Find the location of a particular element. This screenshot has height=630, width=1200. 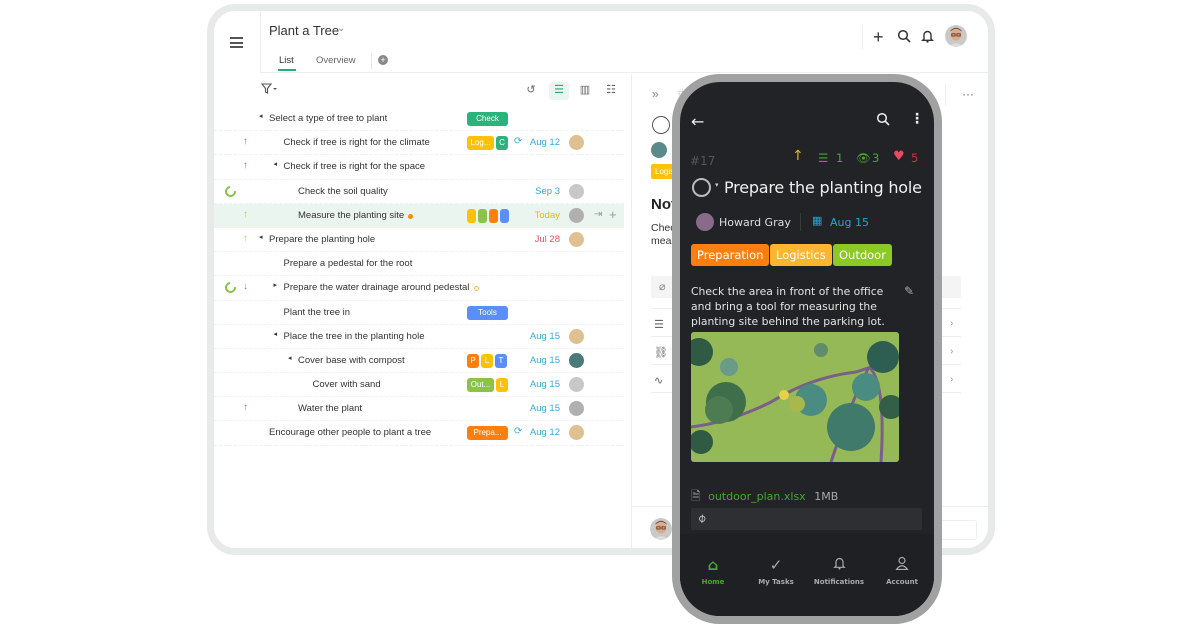

task-name: Place the tree in the planting hole is located at coordinates (354, 336).